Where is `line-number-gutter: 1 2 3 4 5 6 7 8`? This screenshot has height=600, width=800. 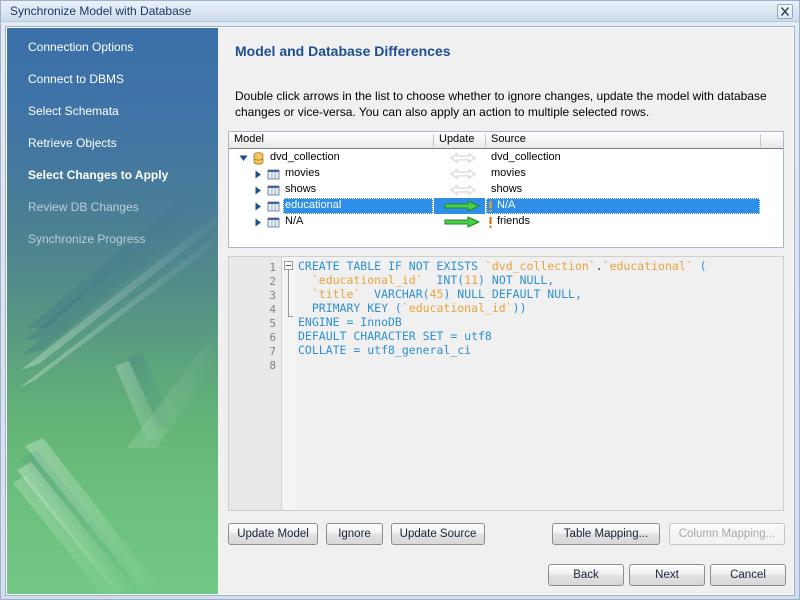
line-number-gutter: 1 2 3 4 5 6 7 8 is located at coordinates (255, 383).